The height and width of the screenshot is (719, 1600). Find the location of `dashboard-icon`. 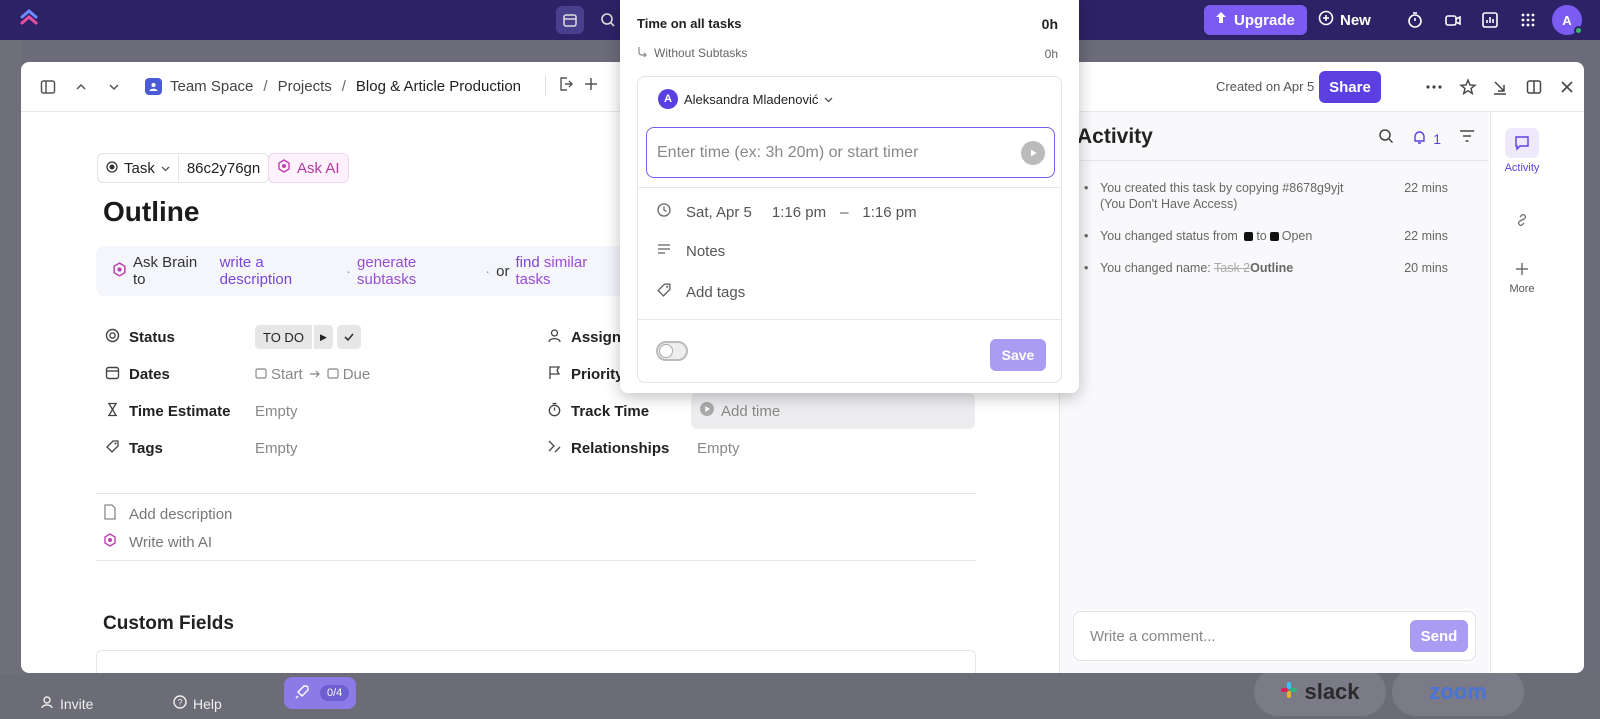

dashboard-icon is located at coordinates (1490, 20).